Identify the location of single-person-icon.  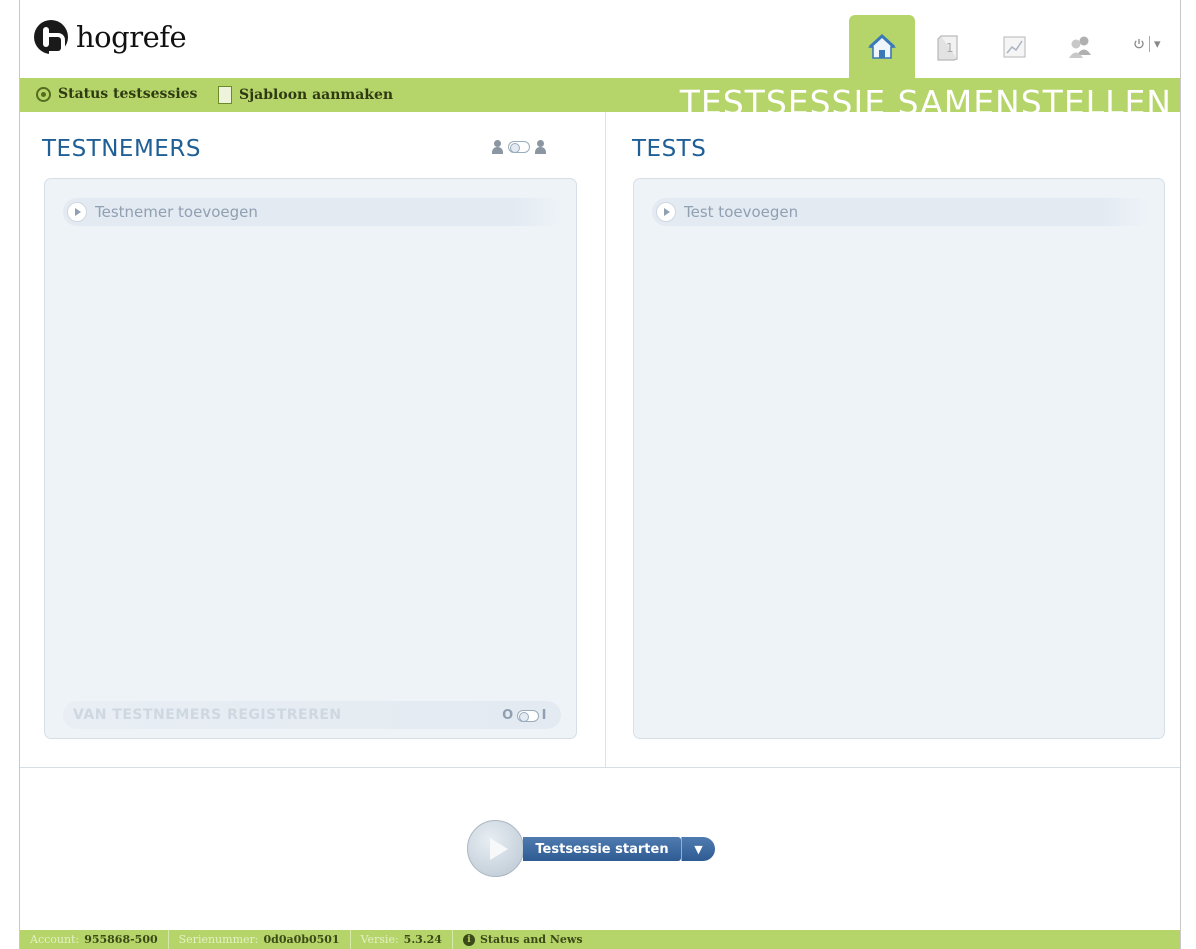
(497, 147).